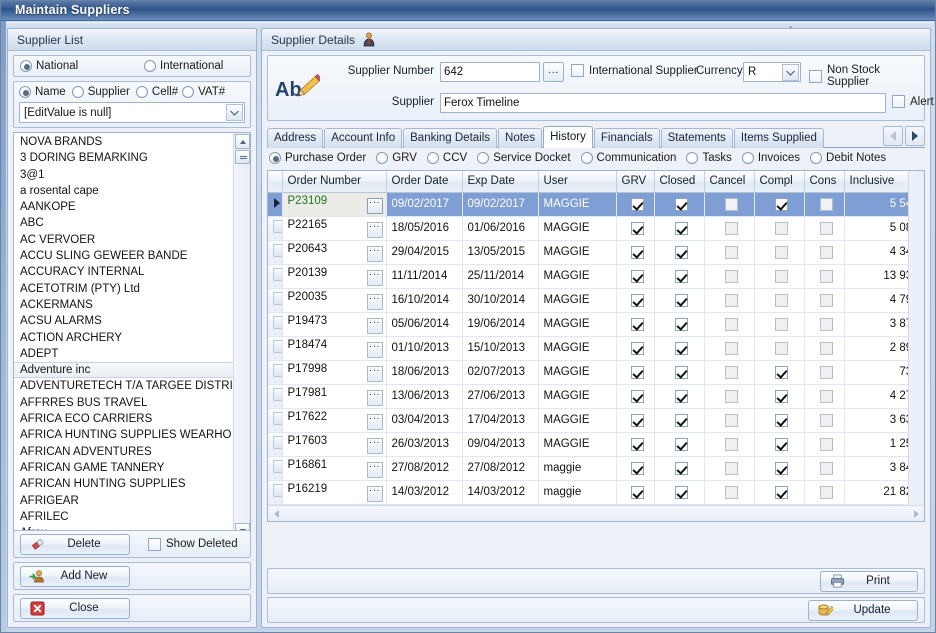 The width and height of the screenshot is (936, 633). Describe the element at coordinates (876, 372) in the screenshot. I see `cell-inclusive: 733.56` at that location.